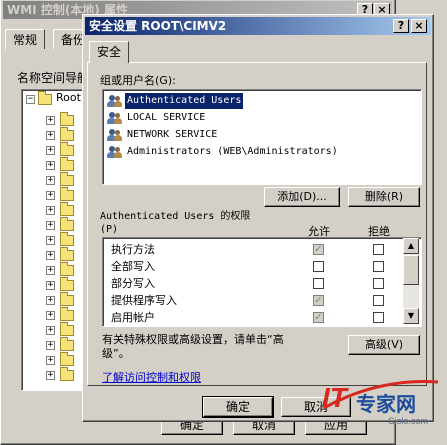 The image size is (447, 445). What do you see at coordinates (384, 197) in the screenshot?
I see `remove-button: 删除(R)` at bounding box center [384, 197].